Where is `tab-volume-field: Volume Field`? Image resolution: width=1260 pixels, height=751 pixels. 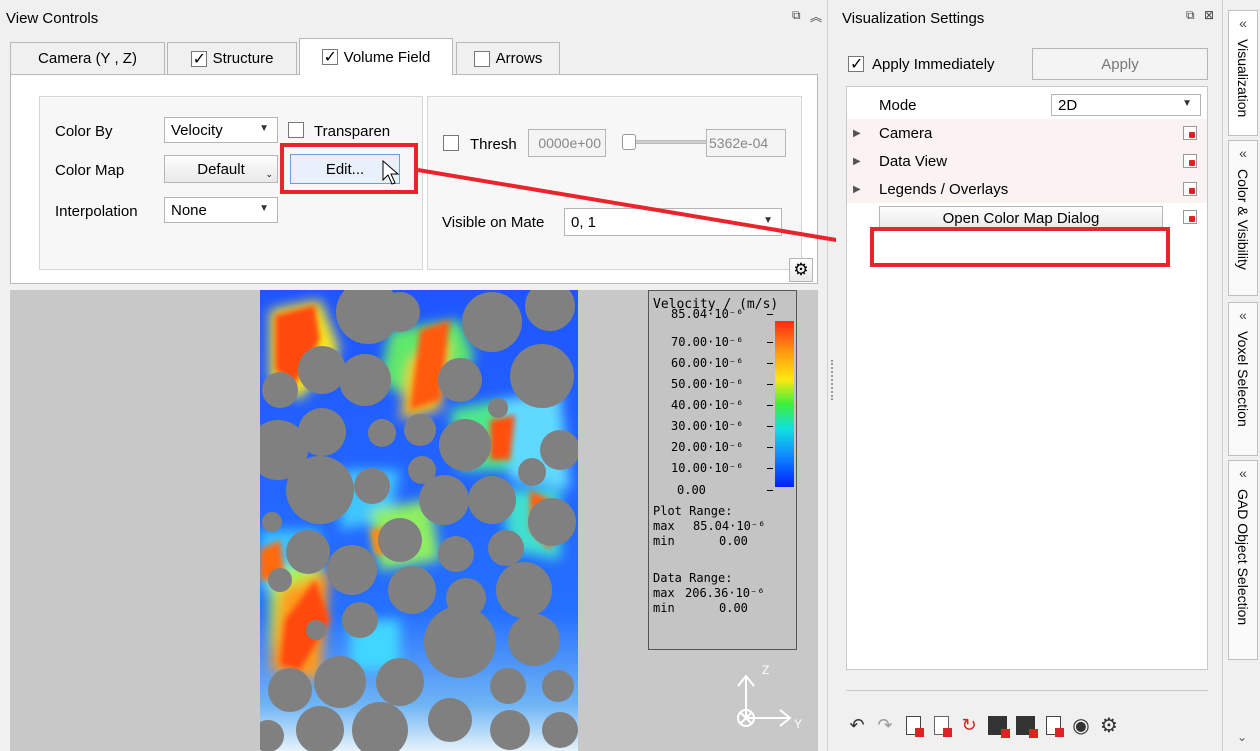
tab-volume-field: Volume Field is located at coordinates (376, 56).